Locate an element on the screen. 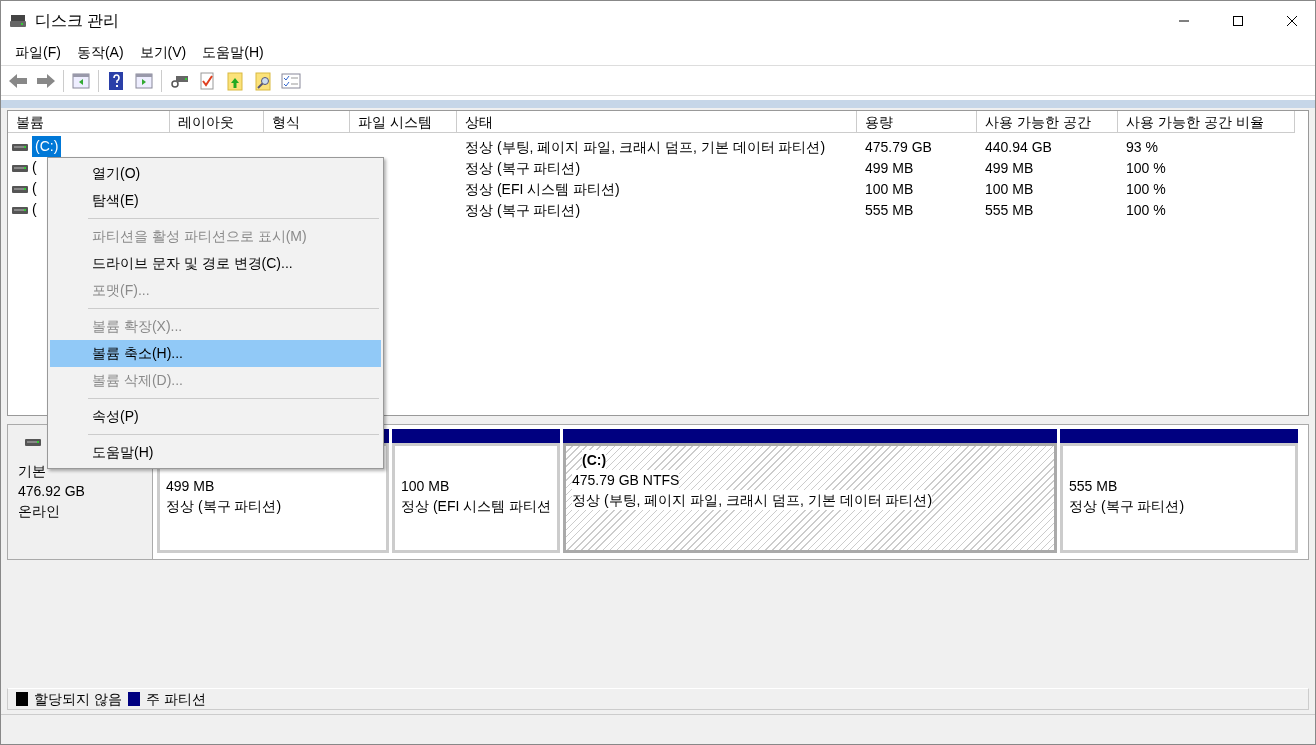 Image resolution: width=1316 pixels, height=745 pixels. legend-label: 주 파티션 is located at coordinates (175, 699).